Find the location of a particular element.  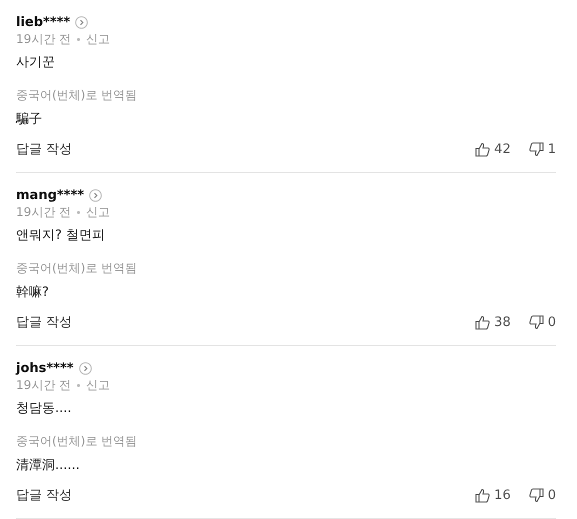

like-button: 16 is located at coordinates (493, 495).